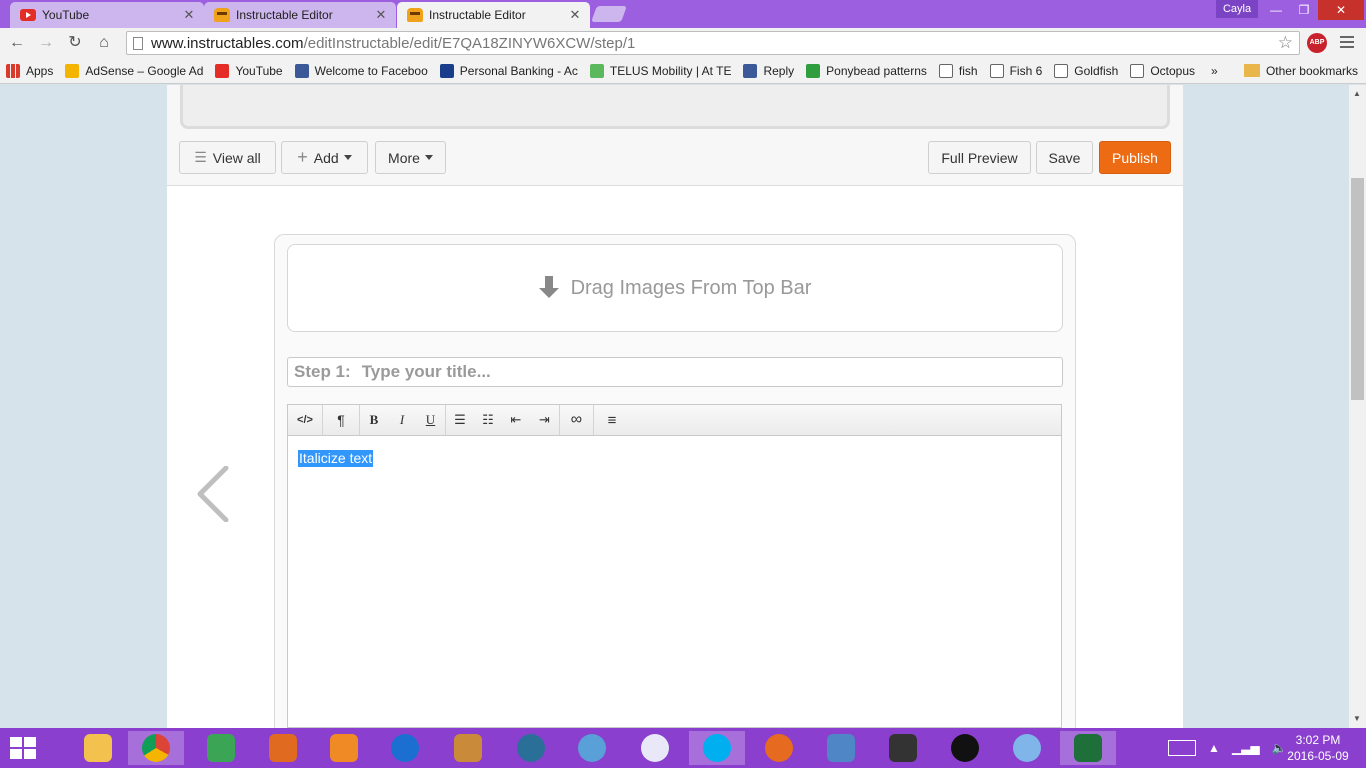  What do you see at coordinates (866, 70) in the screenshot?
I see `bookmark-ponybead: Ponybead patterns` at bounding box center [866, 70].